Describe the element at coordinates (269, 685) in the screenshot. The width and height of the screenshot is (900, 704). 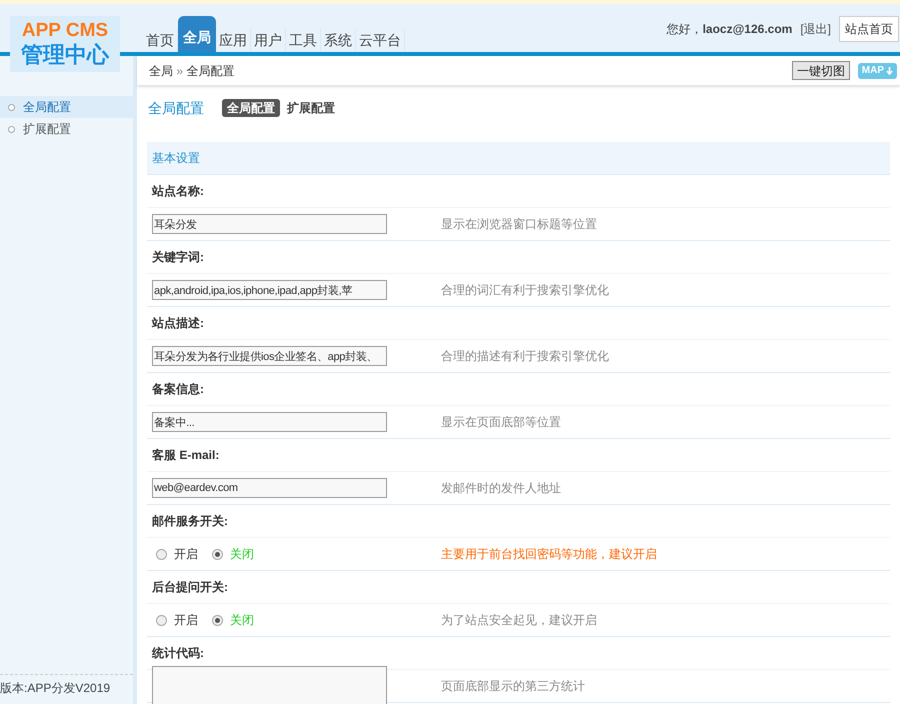
I see `code-field` at that location.